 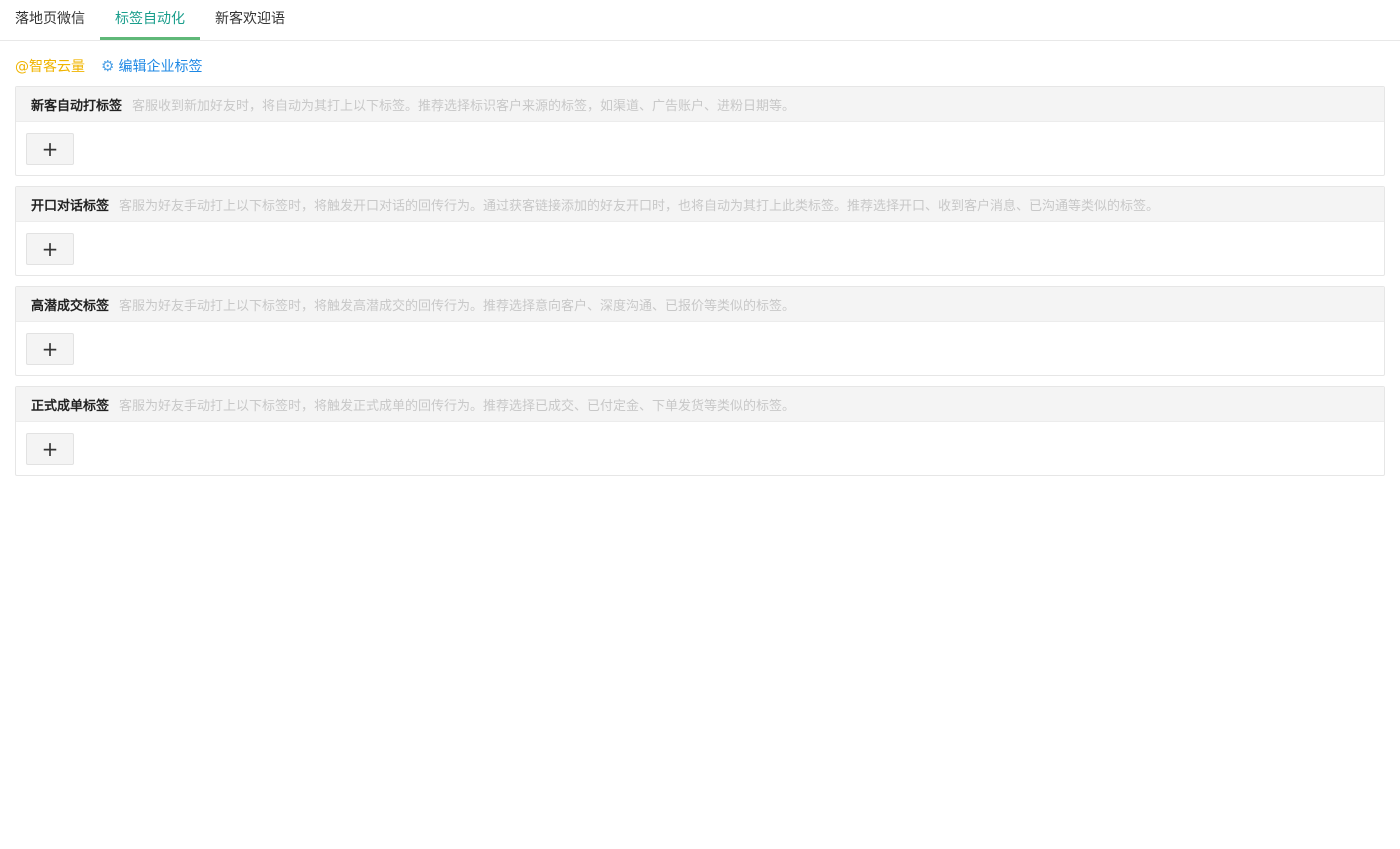 What do you see at coordinates (250, 20) in the screenshot?
I see `tab-welcome-message: 新客欢迎语` at bounding box center [250, 20].